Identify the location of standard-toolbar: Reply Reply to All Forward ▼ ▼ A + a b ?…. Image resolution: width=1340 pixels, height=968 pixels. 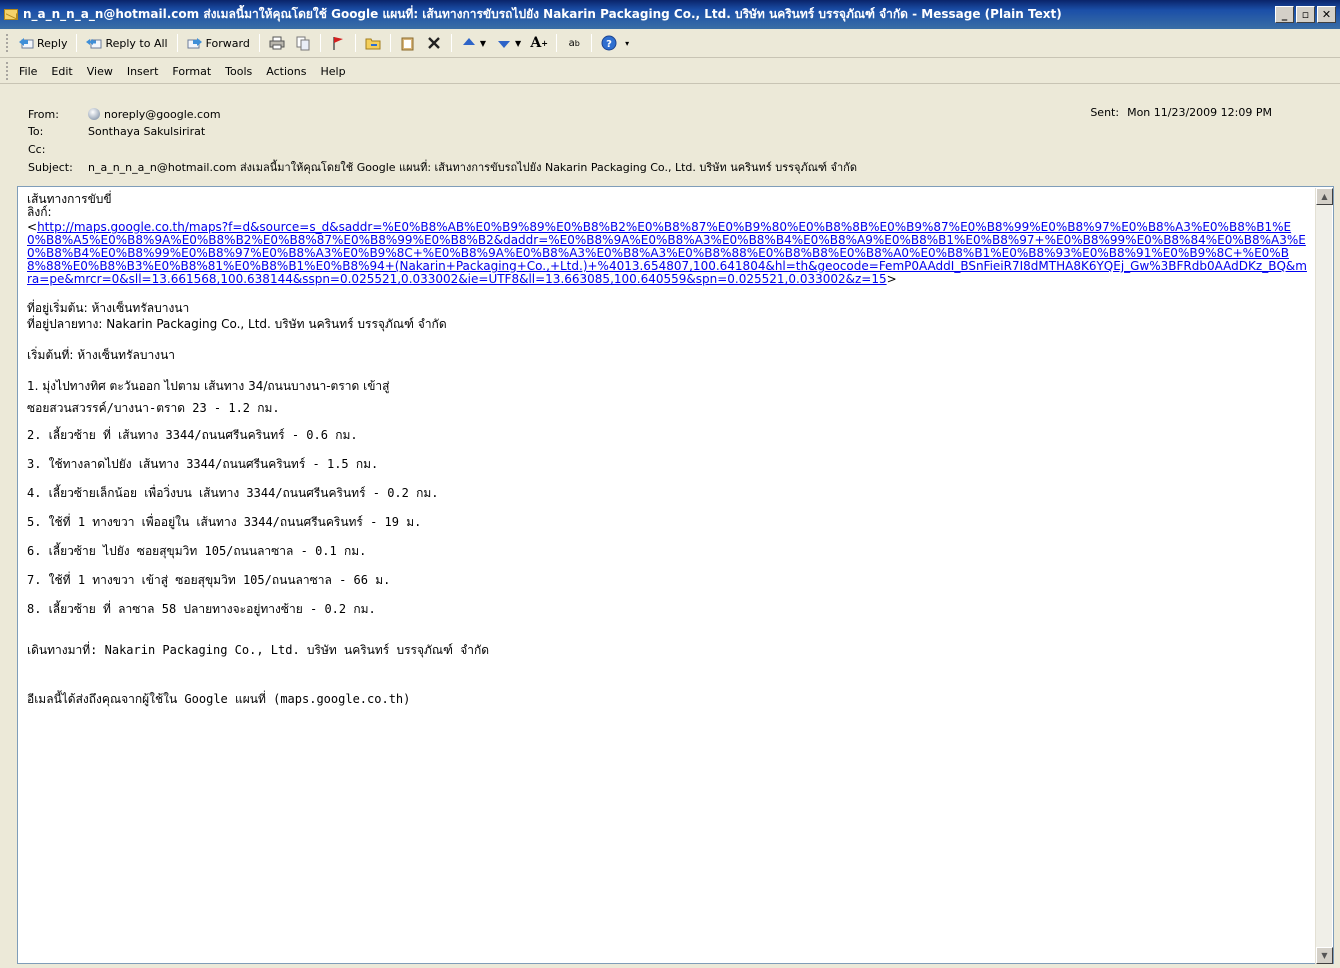
(670, 43).